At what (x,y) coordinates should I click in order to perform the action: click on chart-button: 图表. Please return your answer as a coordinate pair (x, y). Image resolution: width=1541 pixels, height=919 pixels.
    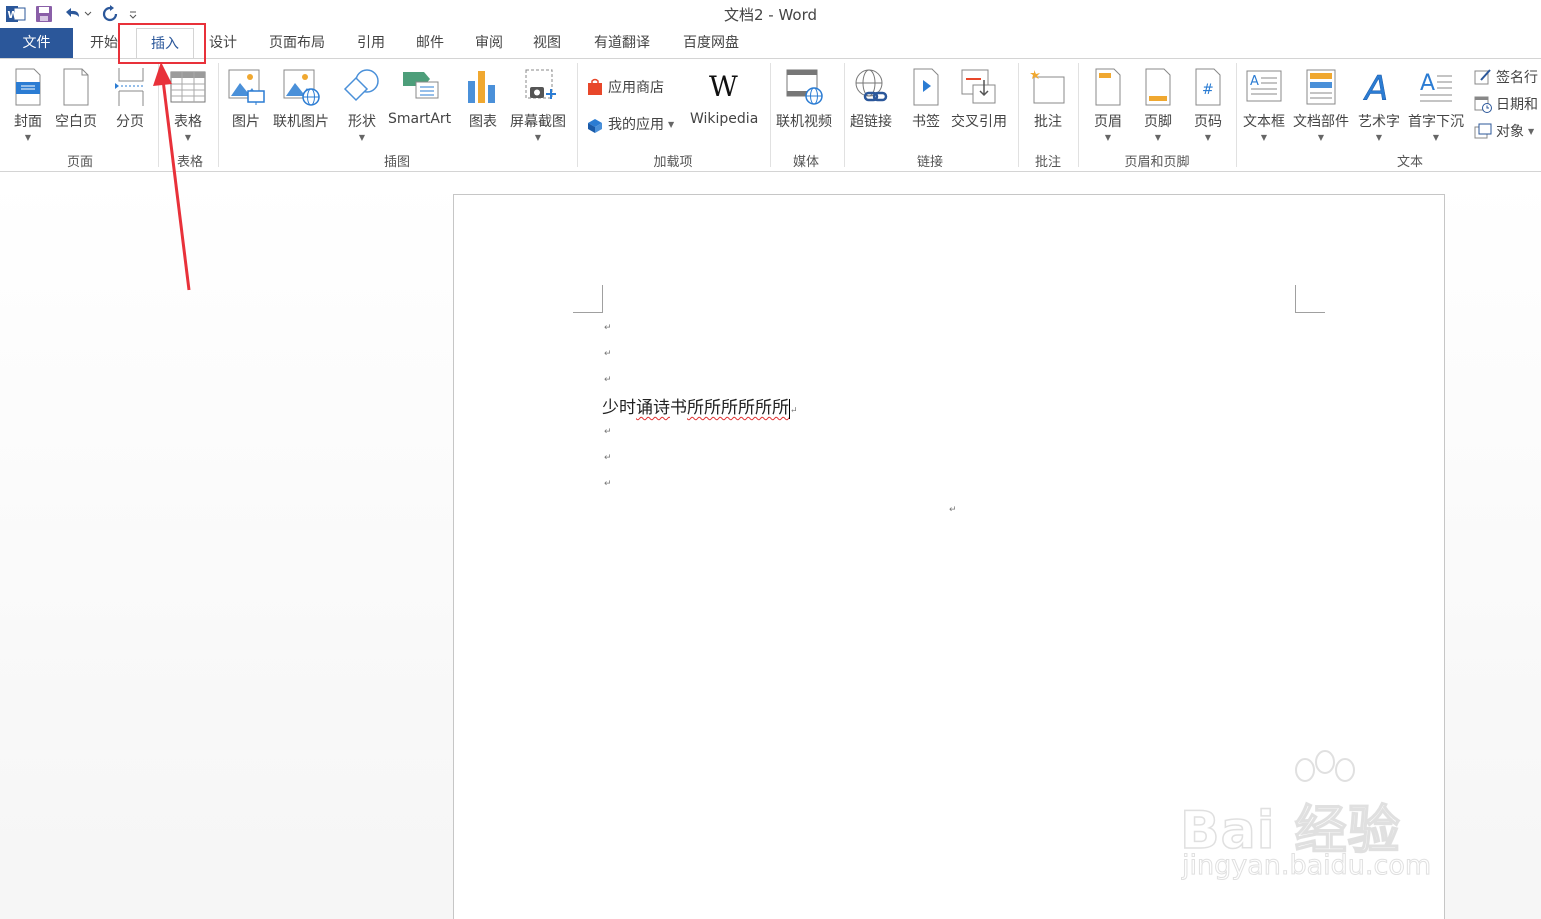
    Looking at the image, I should click on (483, 98).